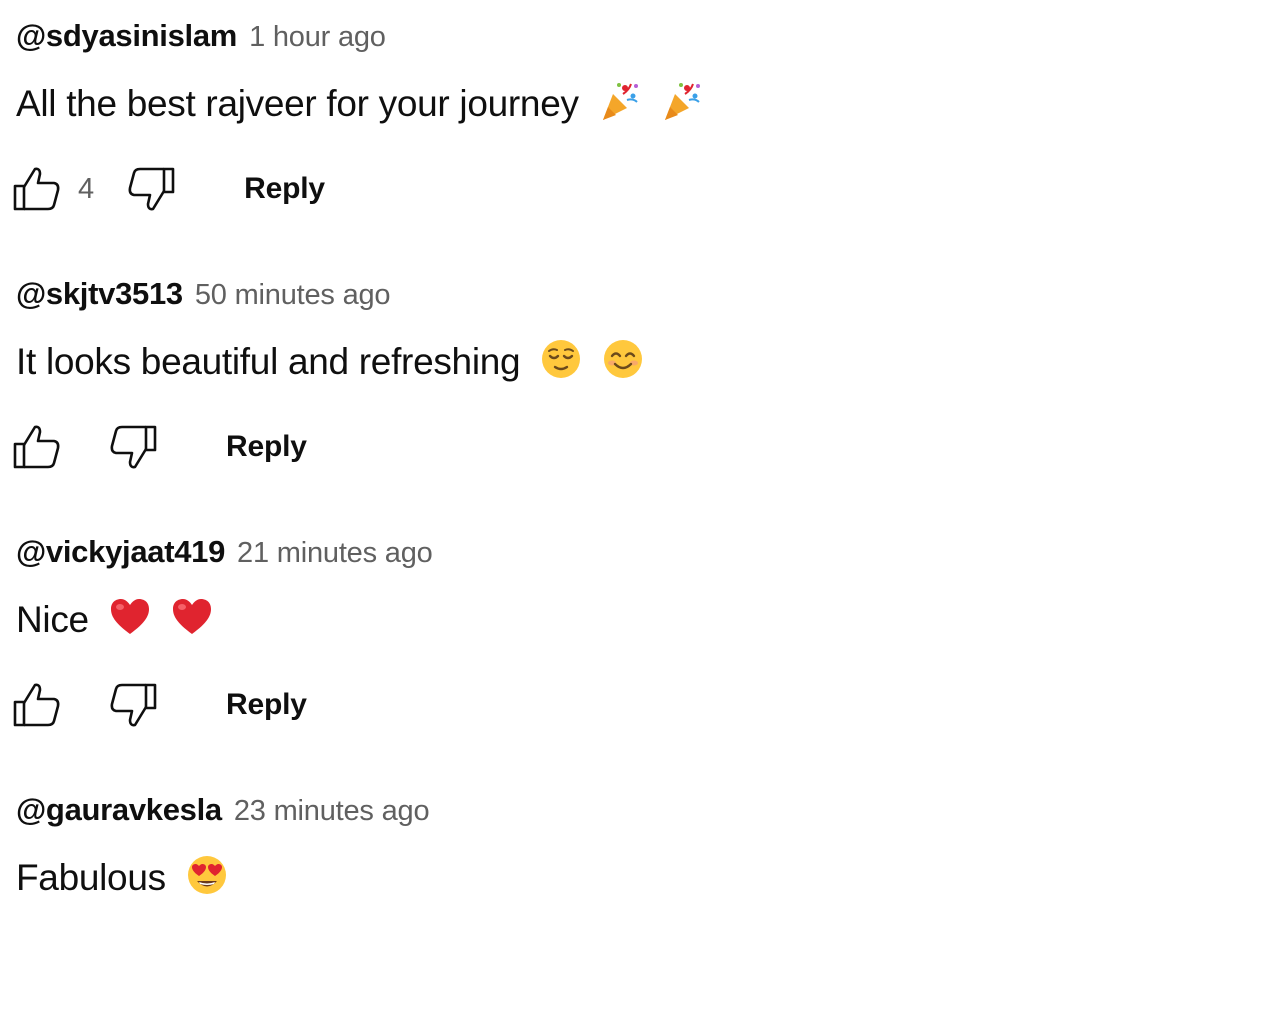  What do you see at coordinates (119, 810) in the screenshot?
I see `comment-author: @gauravkesla` at bounding box center [119, 810].